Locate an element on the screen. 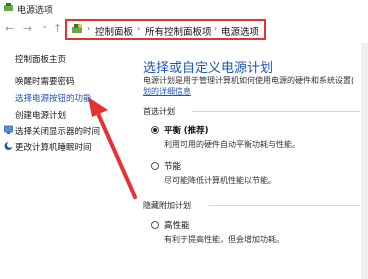 Image resolution: width=368 pixels, height=279 pixels. forward-button: → is located at coordinates (27, 28).